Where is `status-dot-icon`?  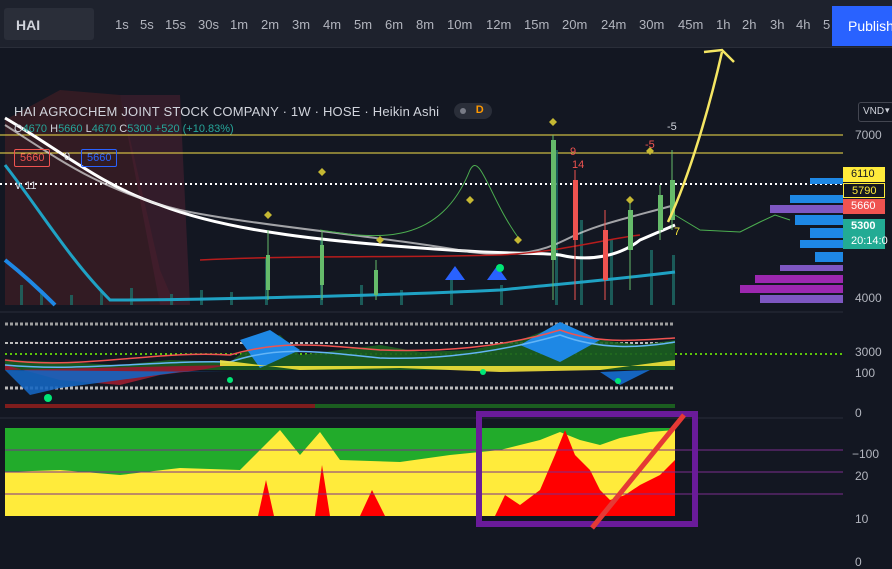
status-dot-icon is located at coordinates (462, 111).